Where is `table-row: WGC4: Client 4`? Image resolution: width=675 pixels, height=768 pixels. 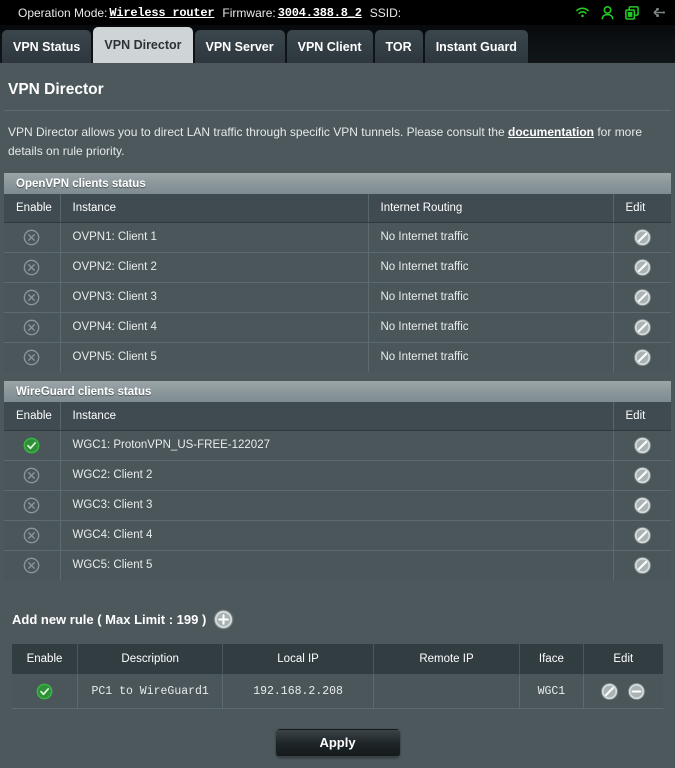
table-row: WGC4: Client 4 is located at coordinates (337, 535).